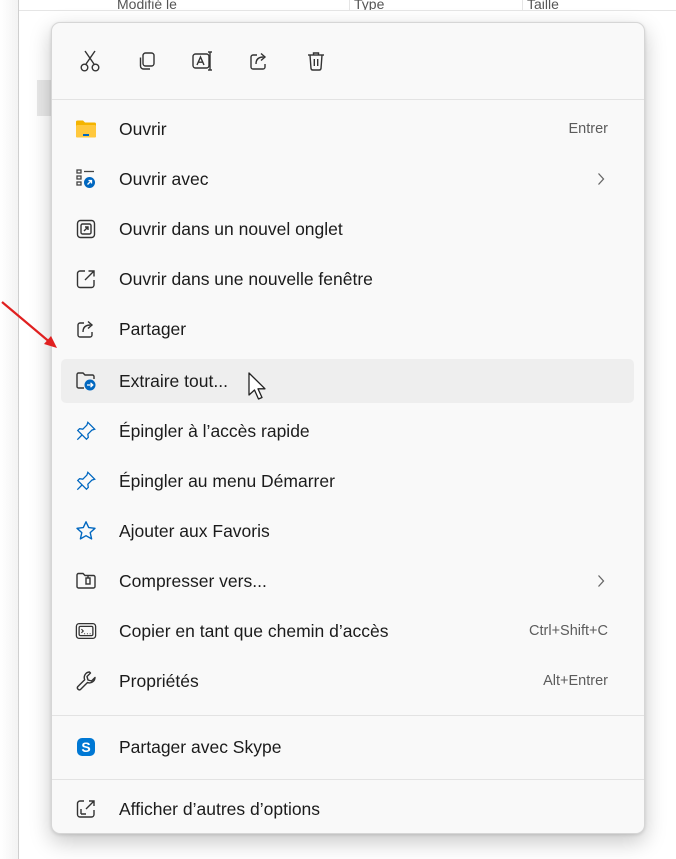 This screenshot has width=676, height=859. I want to click on mouse-cursor-icon, so click(257, 386).